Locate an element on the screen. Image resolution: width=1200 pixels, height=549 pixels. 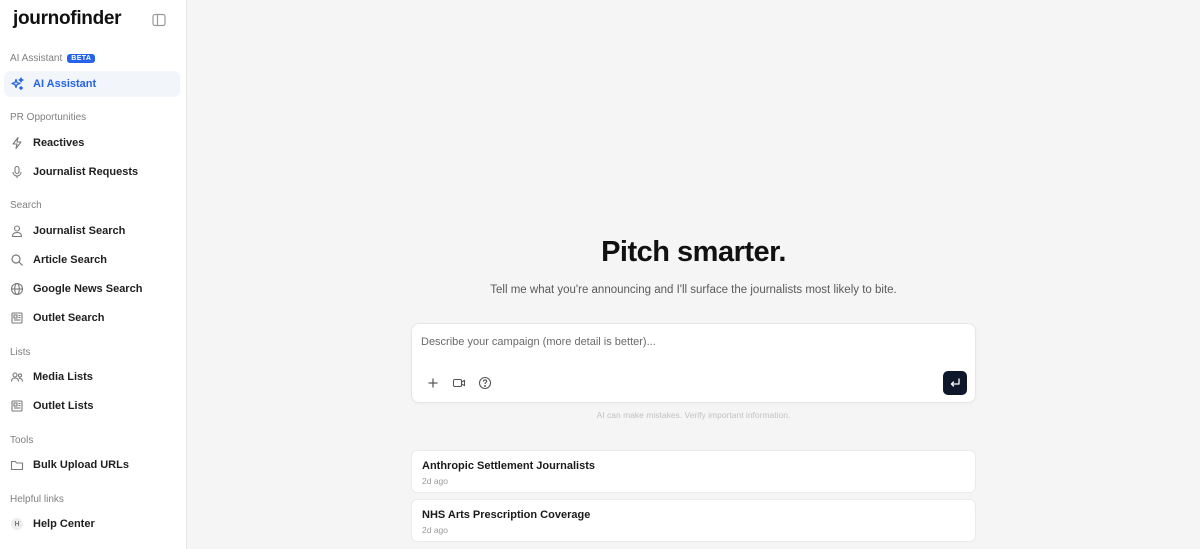
enter-arrow-icon is located at coordinates (955, 382).